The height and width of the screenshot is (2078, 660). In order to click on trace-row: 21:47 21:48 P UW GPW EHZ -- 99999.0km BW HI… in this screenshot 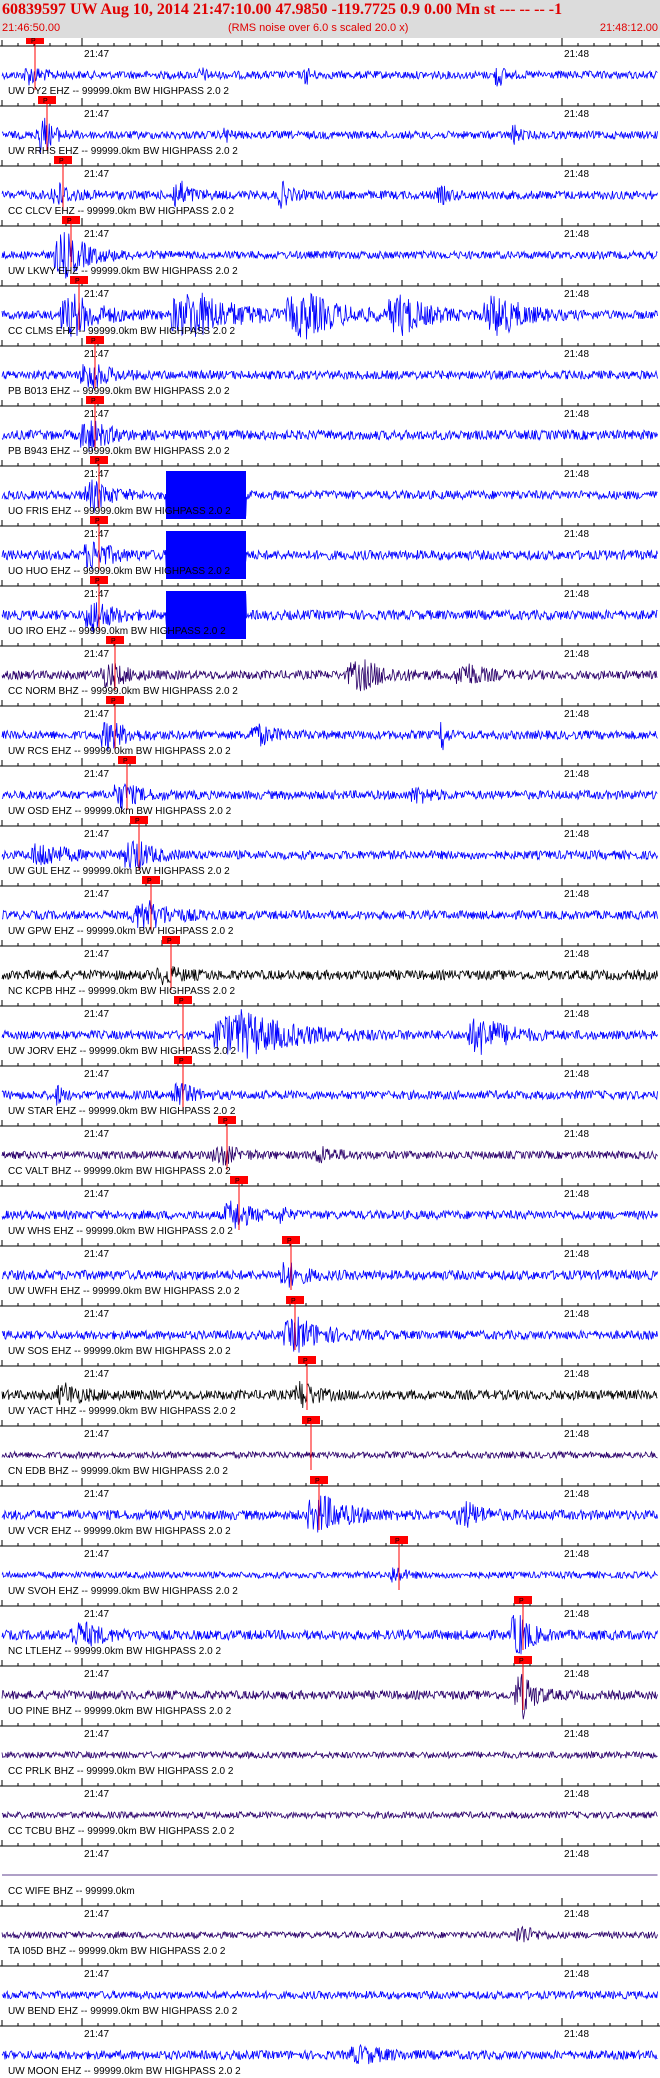, I will do `click(330, 906)`.